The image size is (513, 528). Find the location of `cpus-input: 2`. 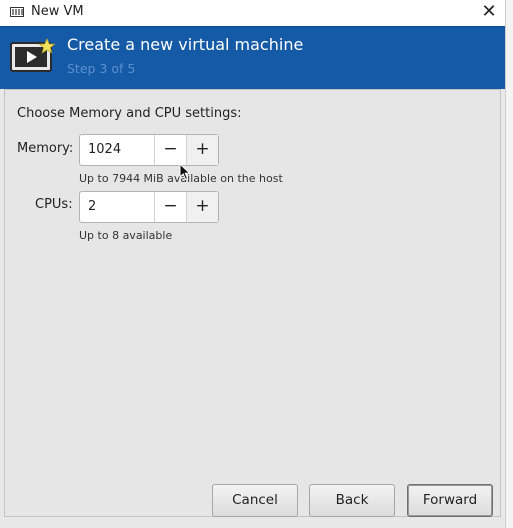

cpus-input: 2 is located at coordinates (117, 207).